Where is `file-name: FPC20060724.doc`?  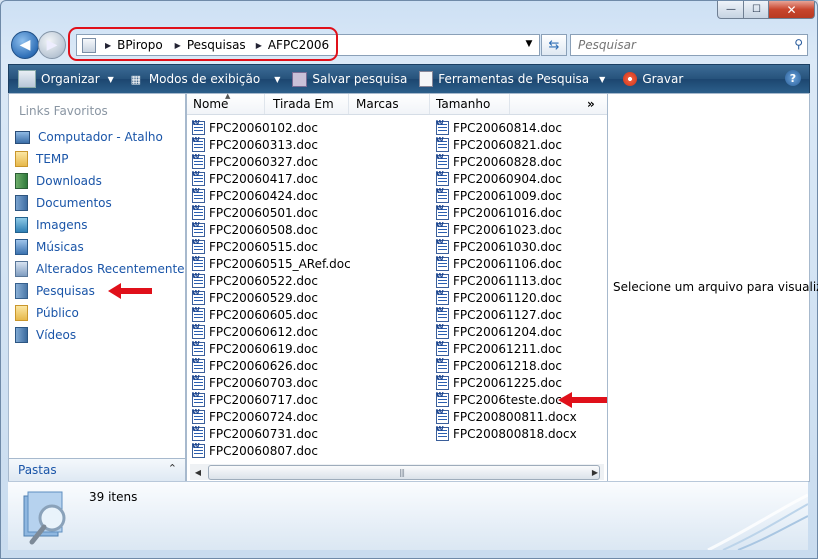 file-name: FPC20060724.doc is located at coordinates (263, 416).